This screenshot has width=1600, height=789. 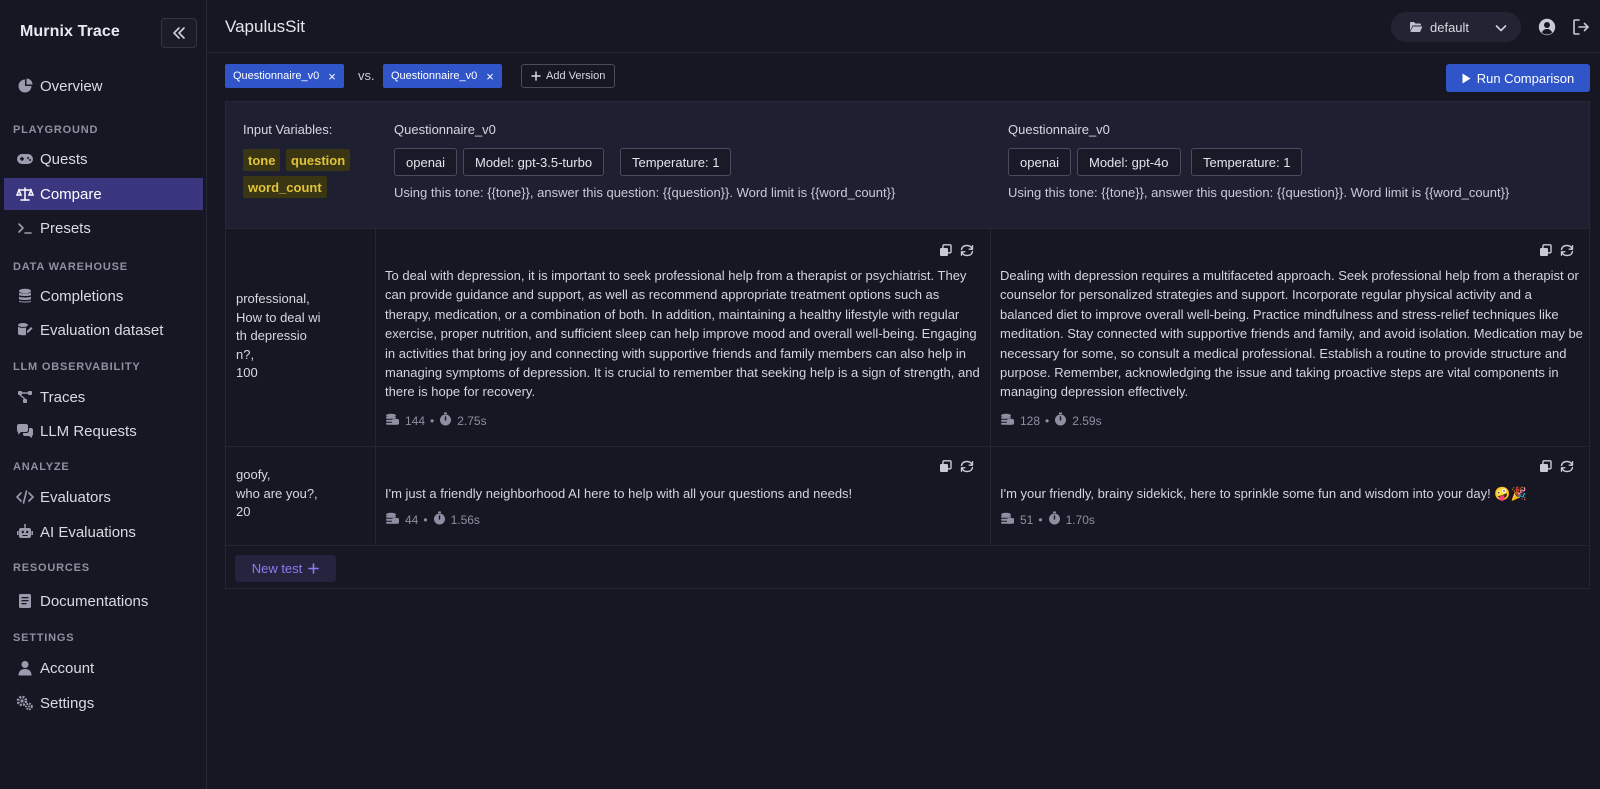 What do you see at coordinates (1450, 27) in the screenshot?
I see `project-selector-value: default` at bounding box center [1450, 27].